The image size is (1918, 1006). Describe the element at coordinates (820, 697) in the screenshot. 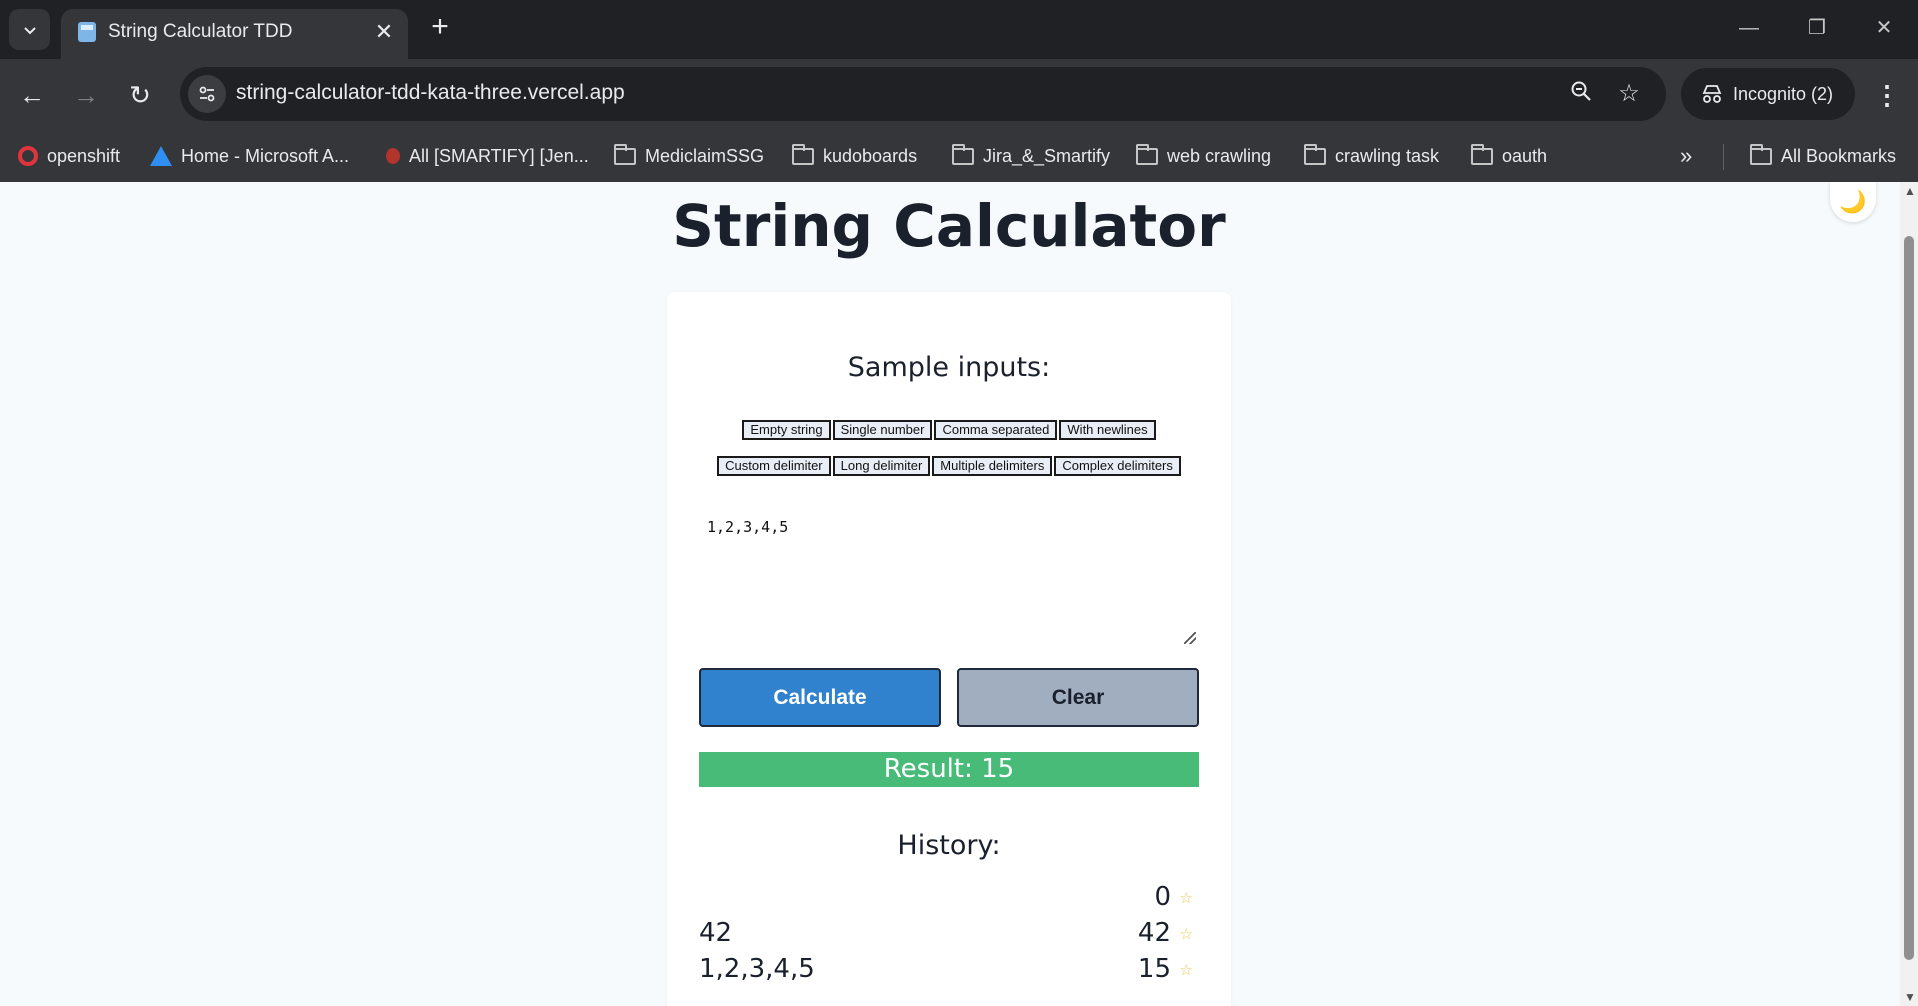

I see `calculate-button: Calculate` at that location.